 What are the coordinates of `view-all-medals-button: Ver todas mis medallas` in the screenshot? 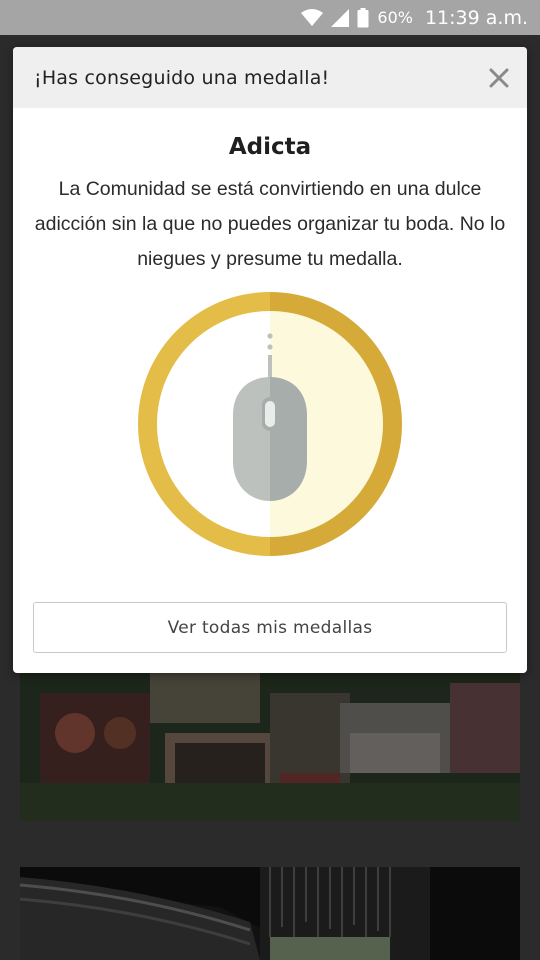 It's located at (270, 627).